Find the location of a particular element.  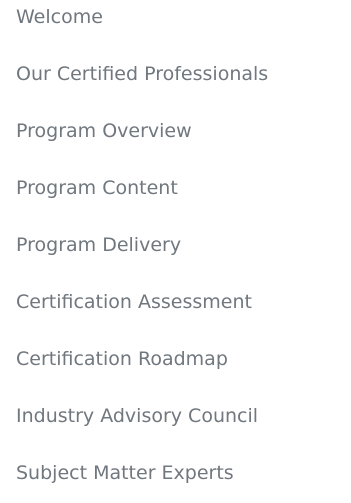

nav-link-program-delivery: Program Delivery is located at coordinates (98, 245).